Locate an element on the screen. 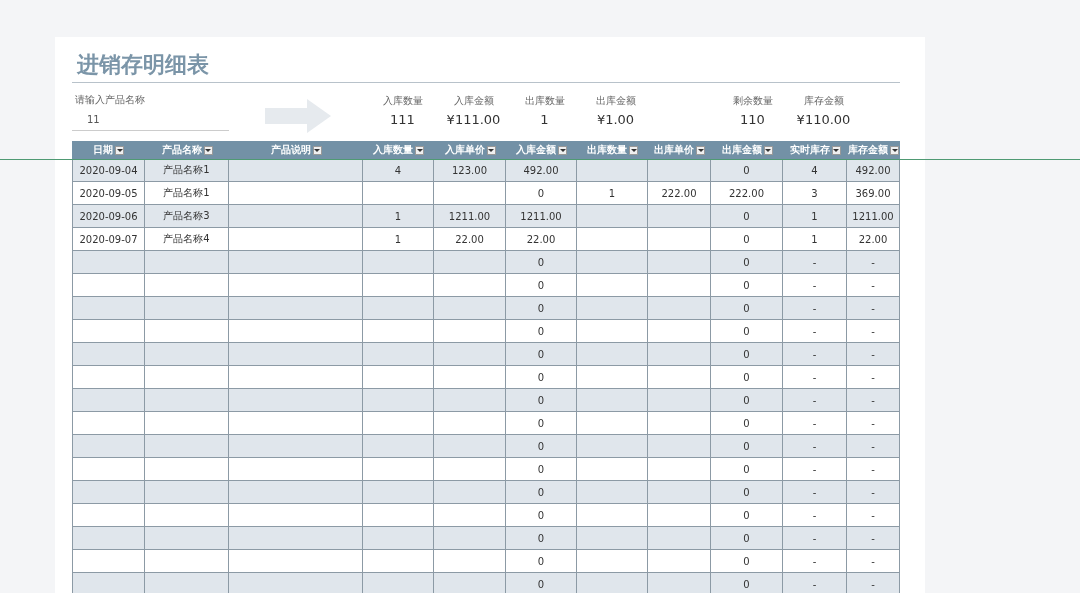 The image size is (1080, 593). column-header: 入库金额 is located at coordinates (536, 150).